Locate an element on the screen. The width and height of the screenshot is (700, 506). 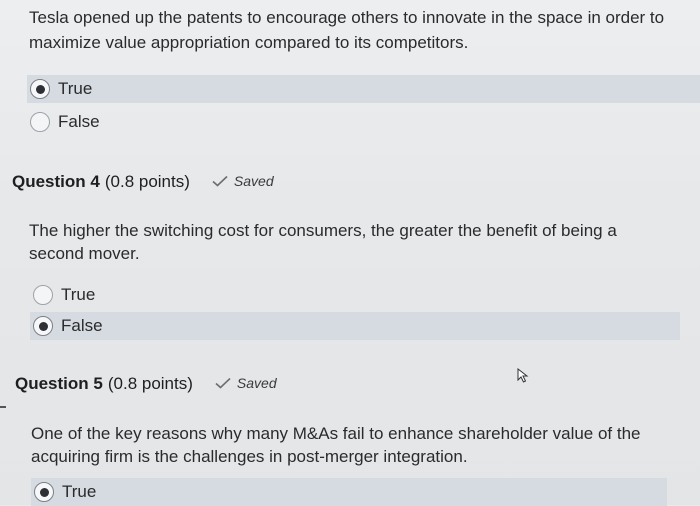
question-5-saved-label: Saved is located at coordinates (256, 383).